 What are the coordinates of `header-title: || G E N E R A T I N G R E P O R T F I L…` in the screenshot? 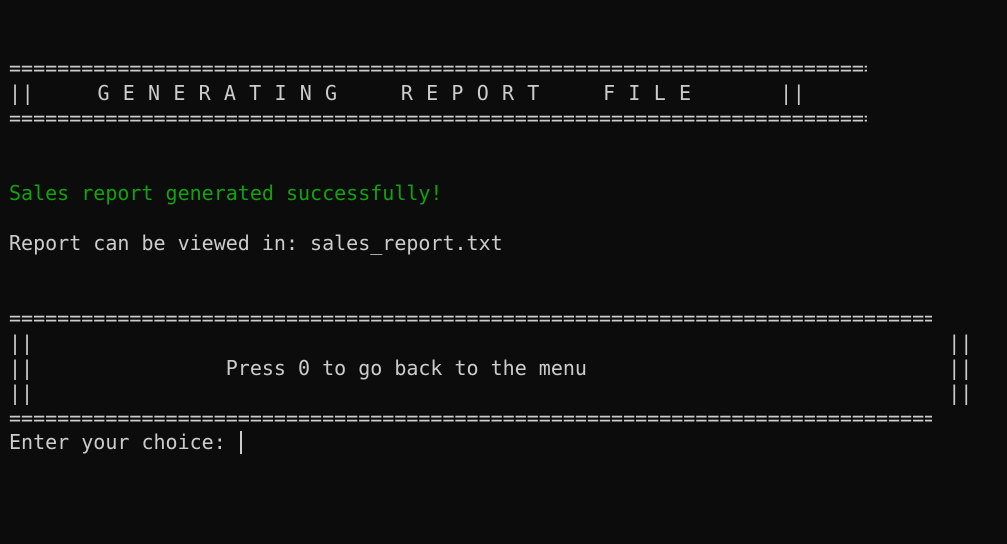 It's located at (407, 93).